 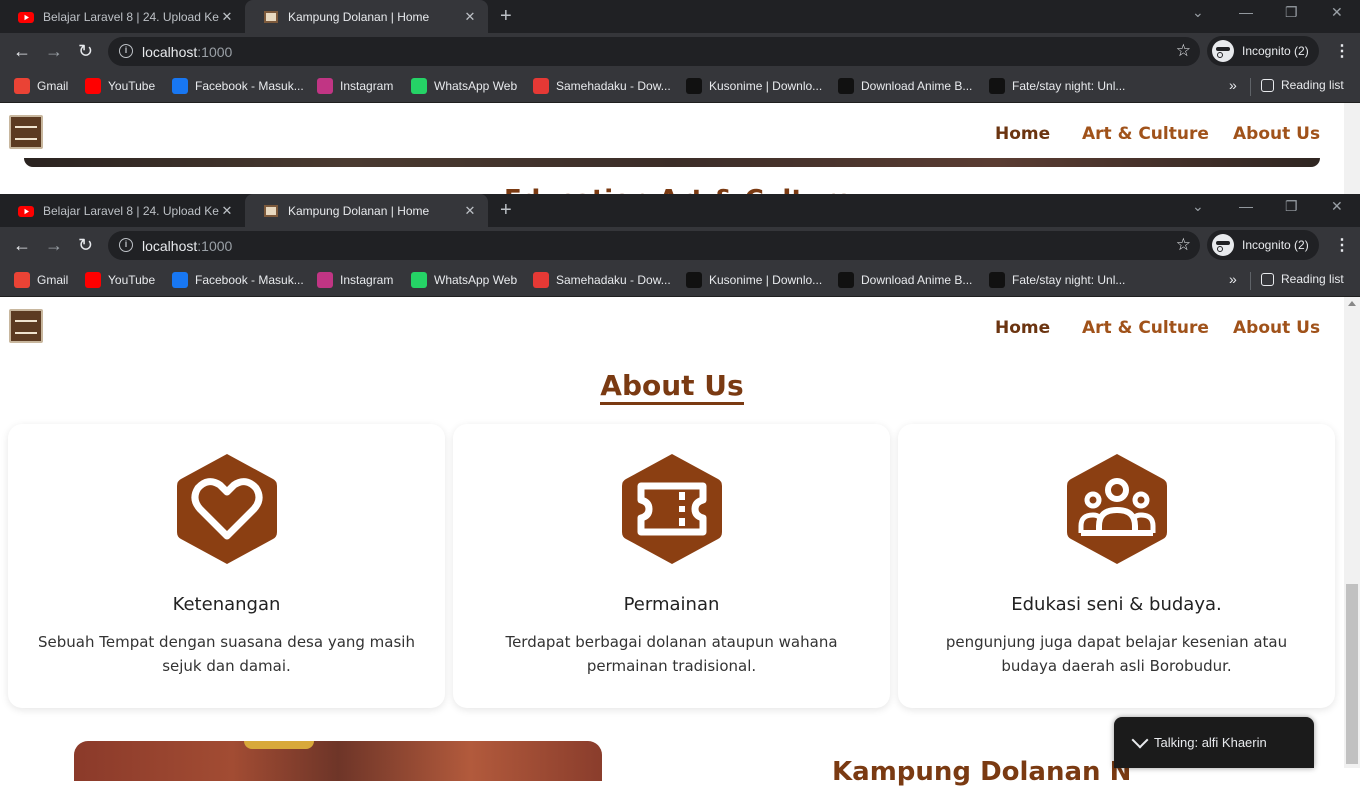 What do you see at coordinates (359, 16) in the screenshot?
I see `tab-title: Kampung Dolanan | Home` at bounding box center [359, 16].